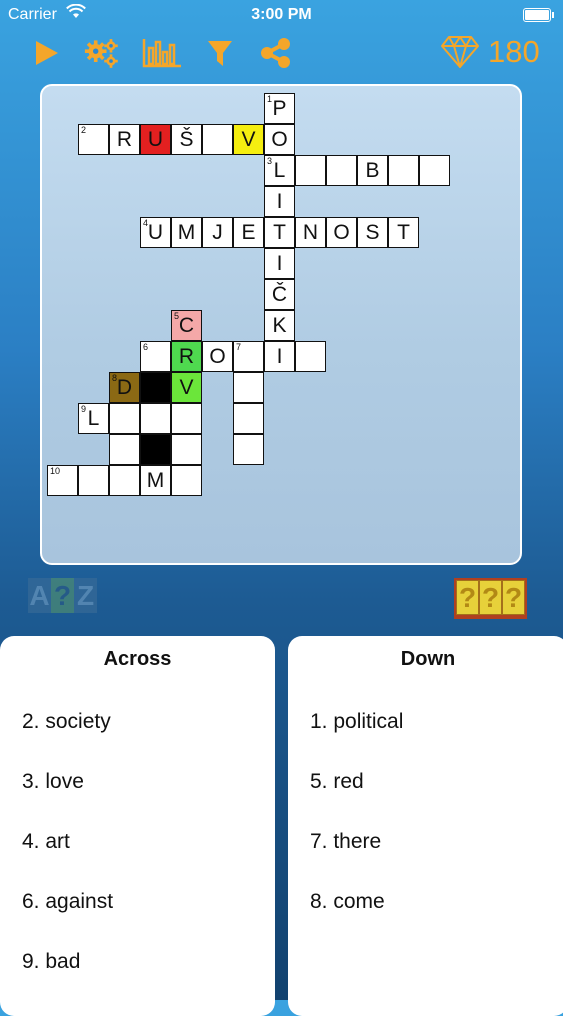 The image size is (563, 1016). What do you see at coordinates (67, 740) in the screenshot?
I see `across-clue-item: 2. society` at bounding box center [67, 740].